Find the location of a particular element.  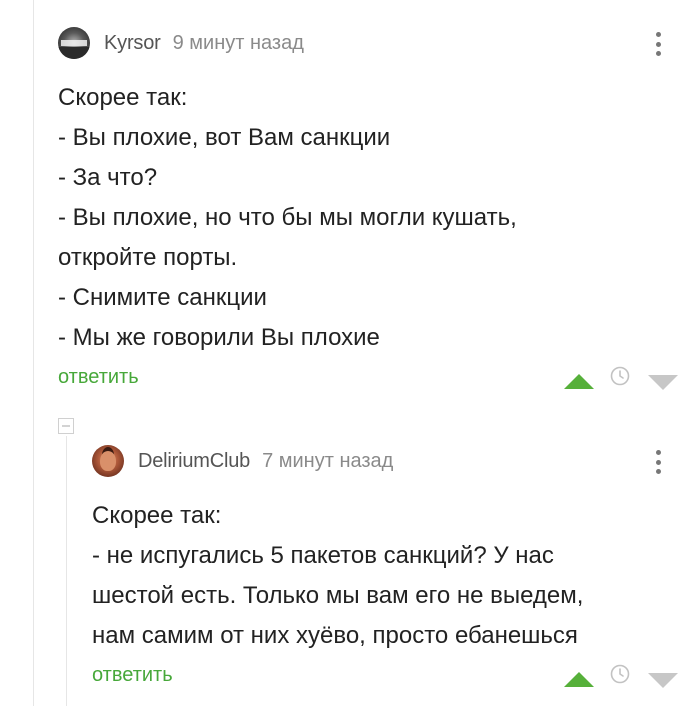

collapse-icon is located at coordinates (66, 426).